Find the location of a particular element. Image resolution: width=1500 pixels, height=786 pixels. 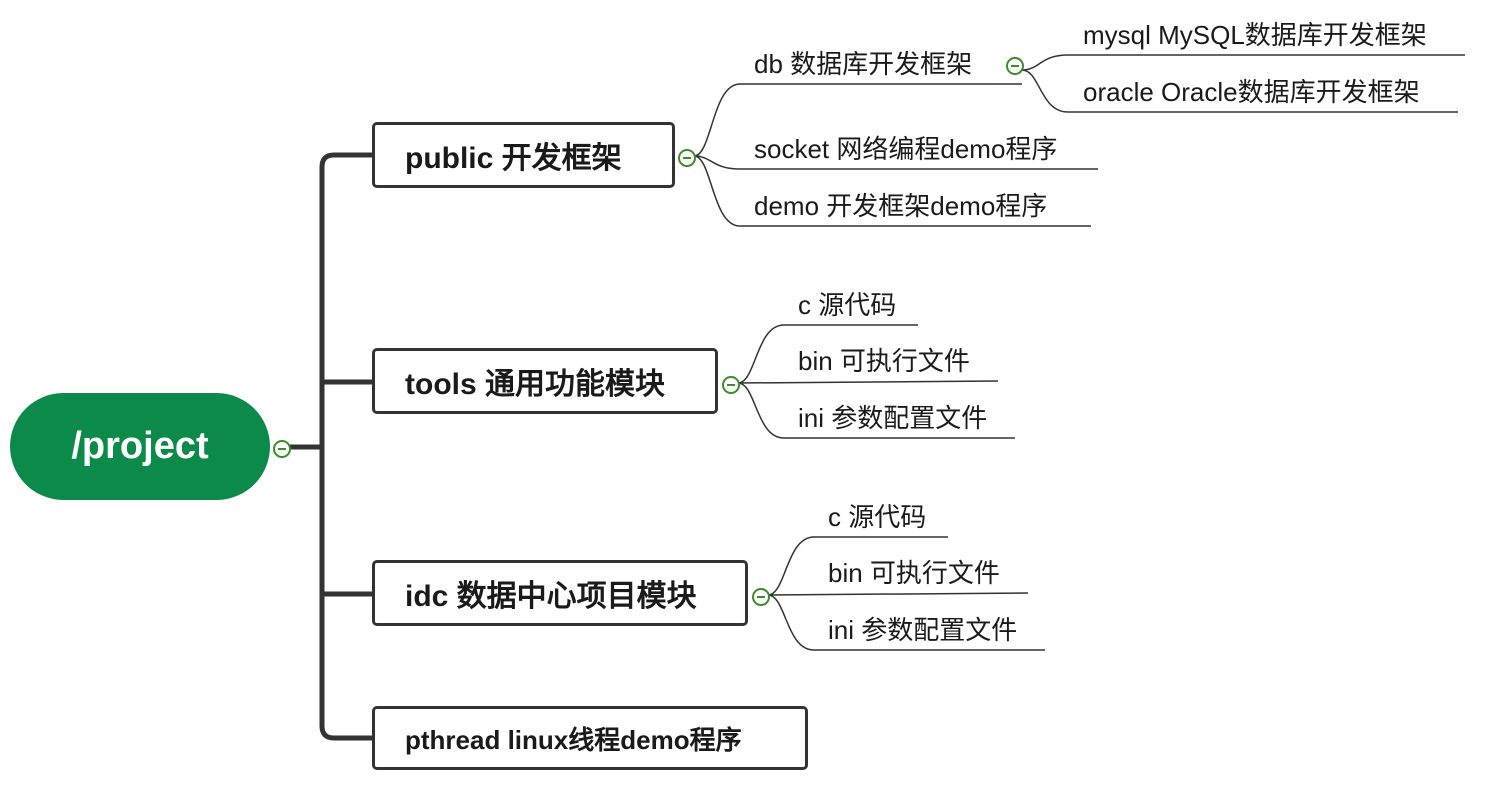

branch-node-idc: idc 数据中心项目模块 is located at coordinates (560, 593).